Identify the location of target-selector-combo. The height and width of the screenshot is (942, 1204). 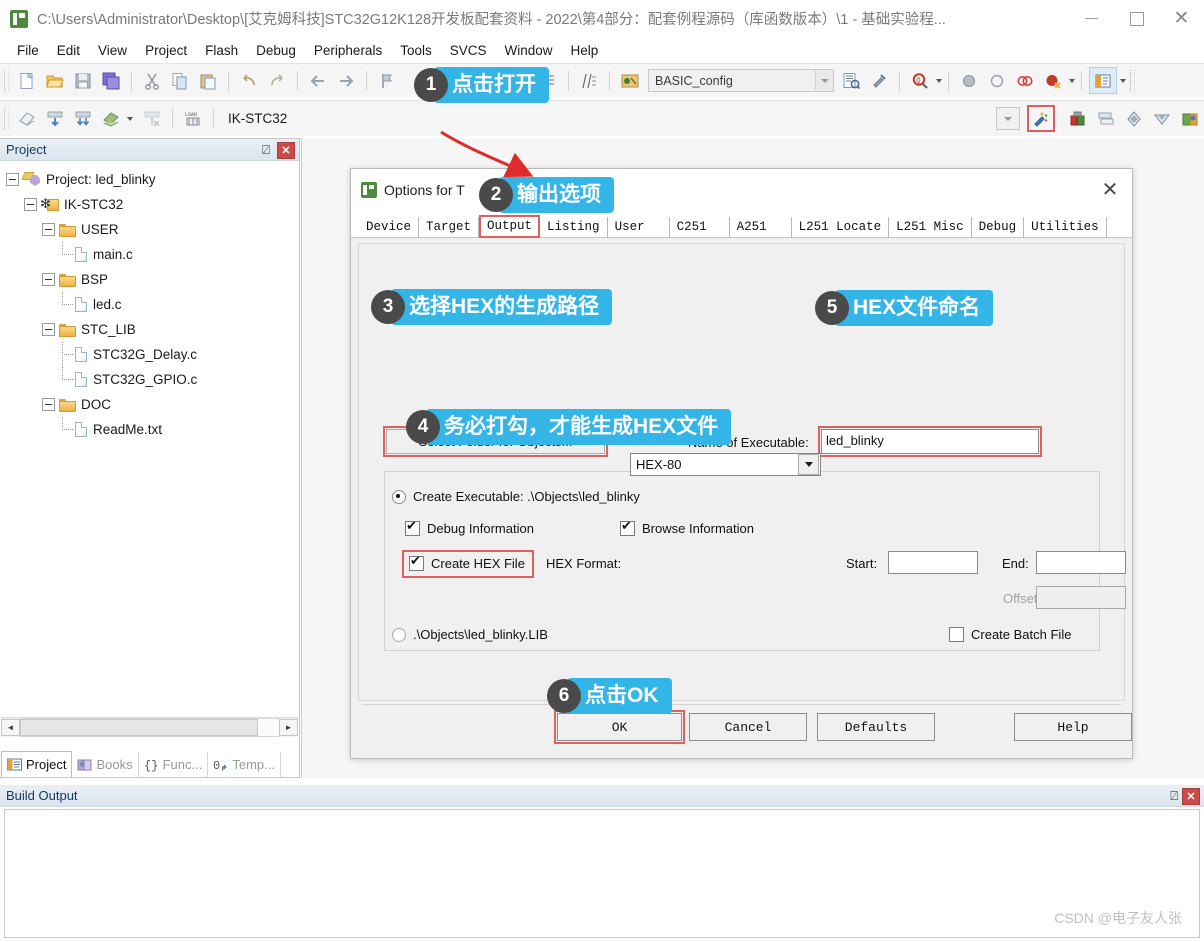
(1008, 118).